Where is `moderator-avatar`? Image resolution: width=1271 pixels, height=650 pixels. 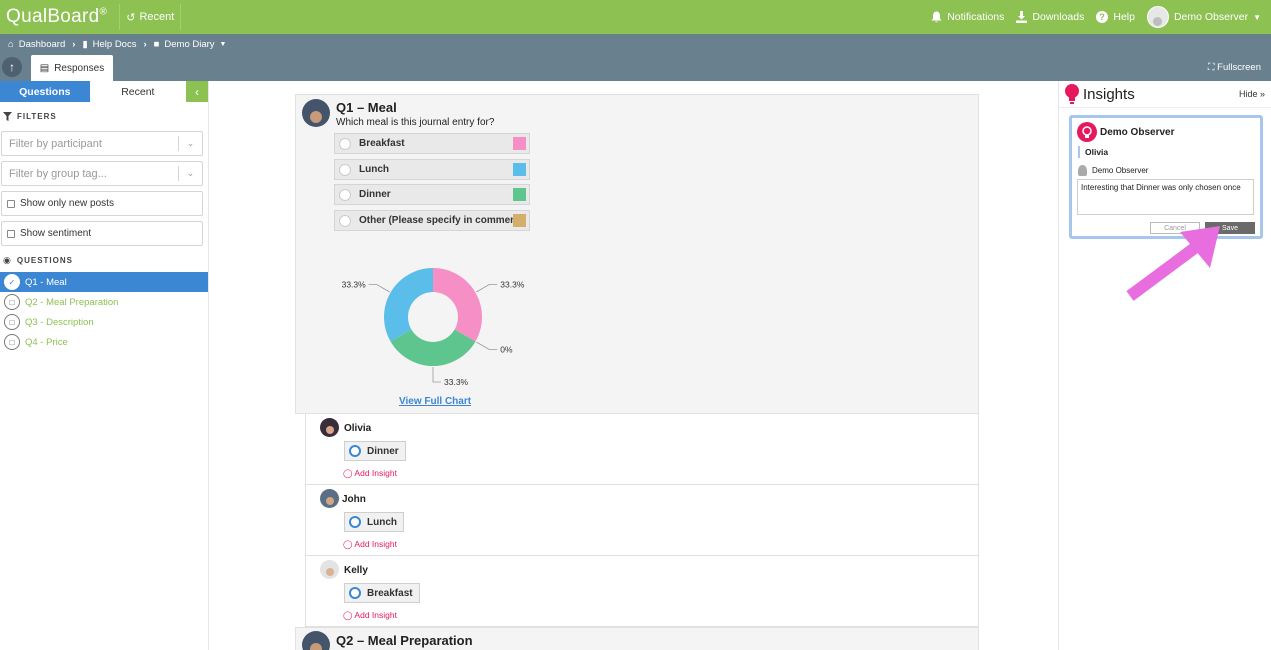 moderator-avatar is located at coordinates (316, 640).